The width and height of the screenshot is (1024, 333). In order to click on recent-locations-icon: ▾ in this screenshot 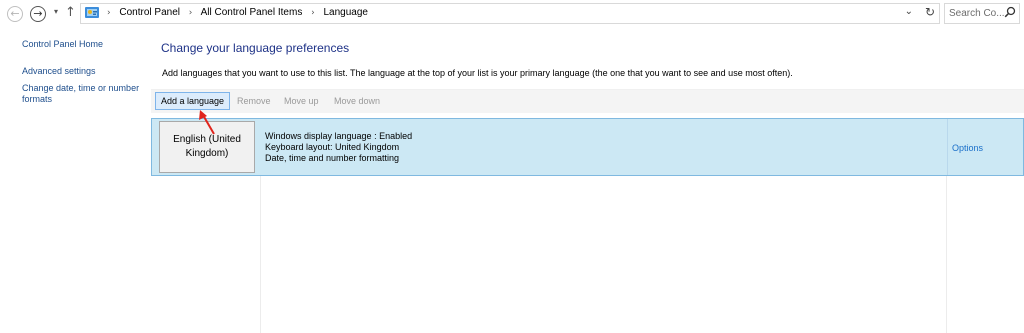, I will do `click(56, 11)`.